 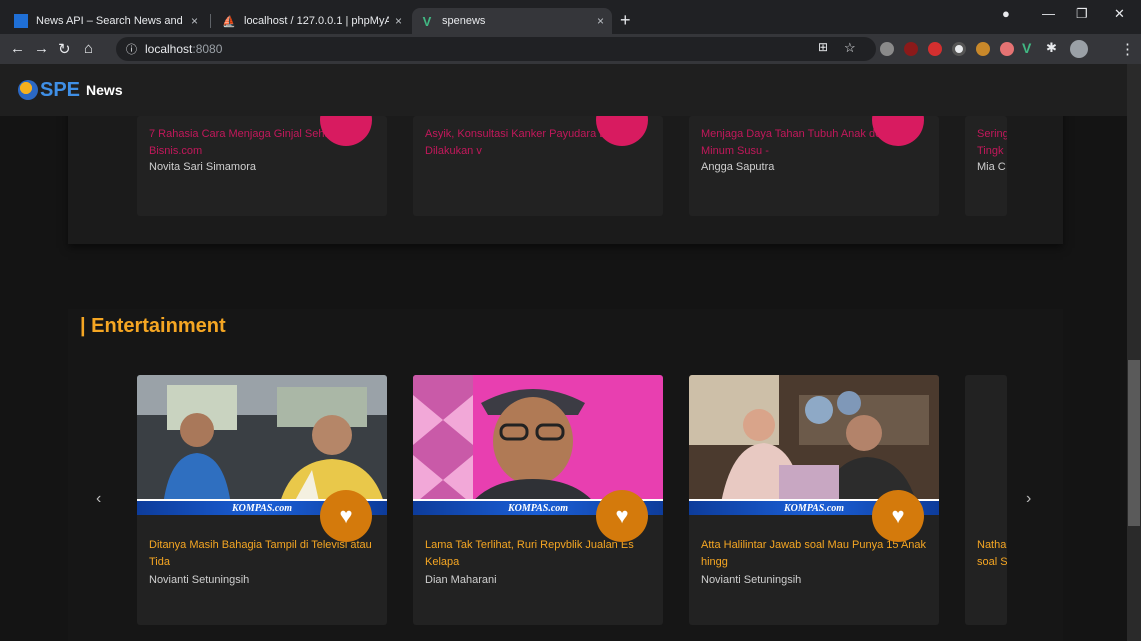 What do you see at coordinates (496, 49) in the screenshot?
I see `address-bar: ⓘ localhost:8080` at bounding box center [496, 49].